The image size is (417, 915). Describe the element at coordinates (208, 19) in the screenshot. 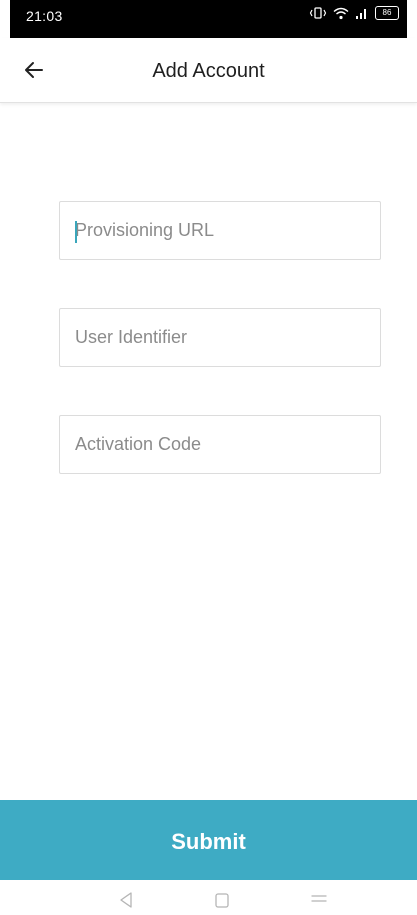

I see `status-bar: 21:03 86` at that location.